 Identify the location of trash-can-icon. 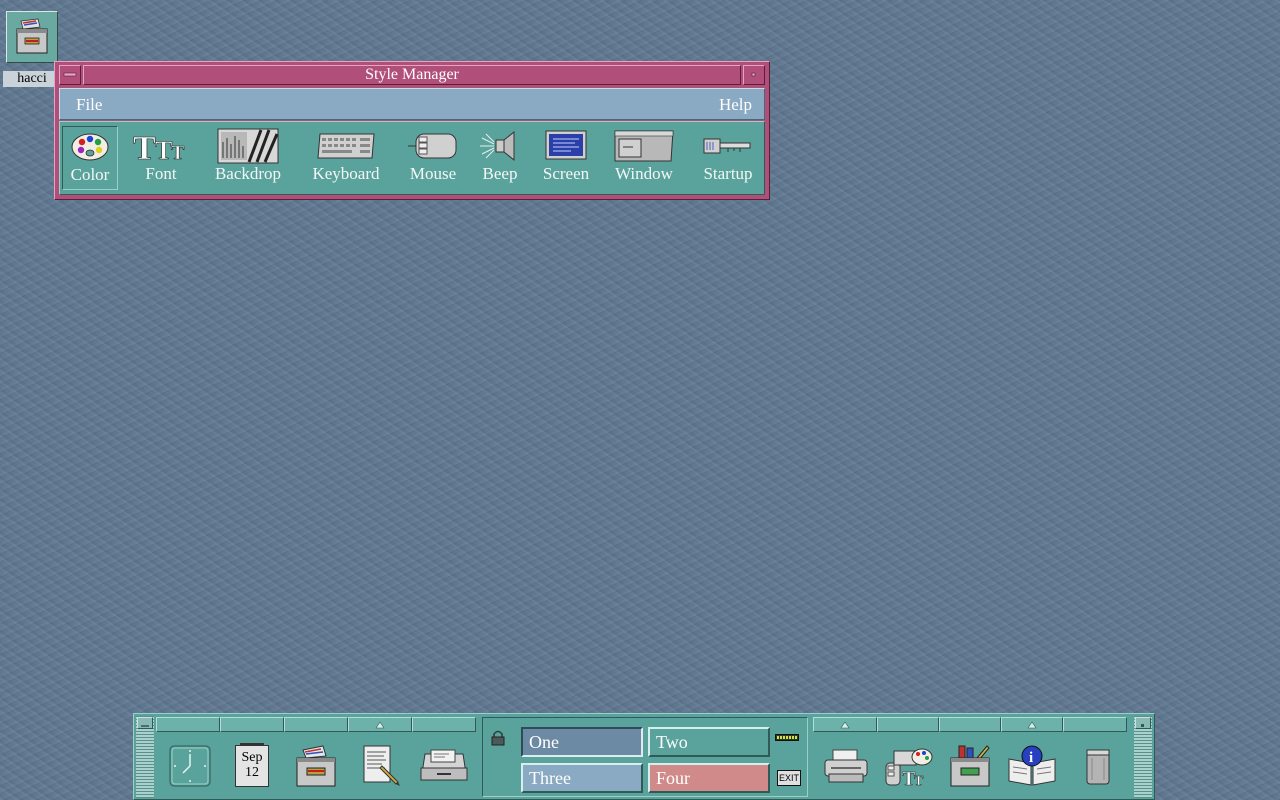
(1098, 767).